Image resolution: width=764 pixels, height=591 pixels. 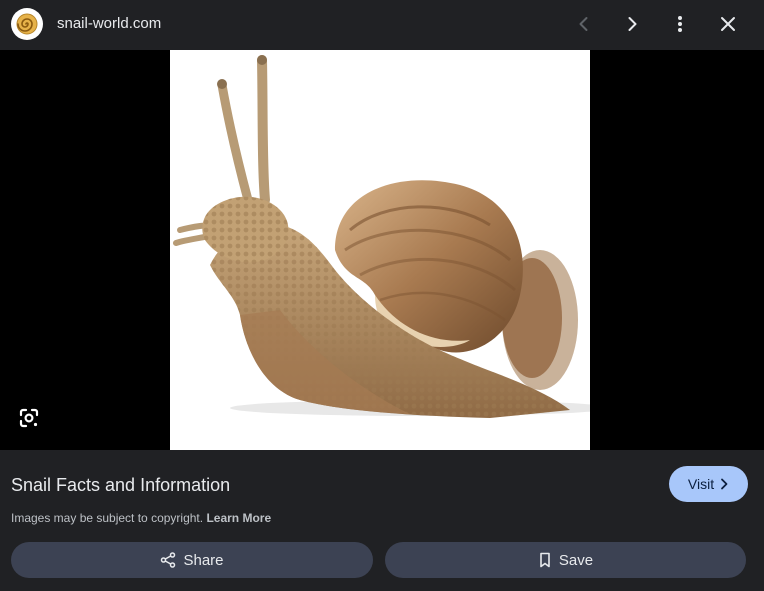 What do you see at coordinates (382, 25) in the screenshot?
I see `viewer-header: snail-world.com` at bounding box center [382, 25].